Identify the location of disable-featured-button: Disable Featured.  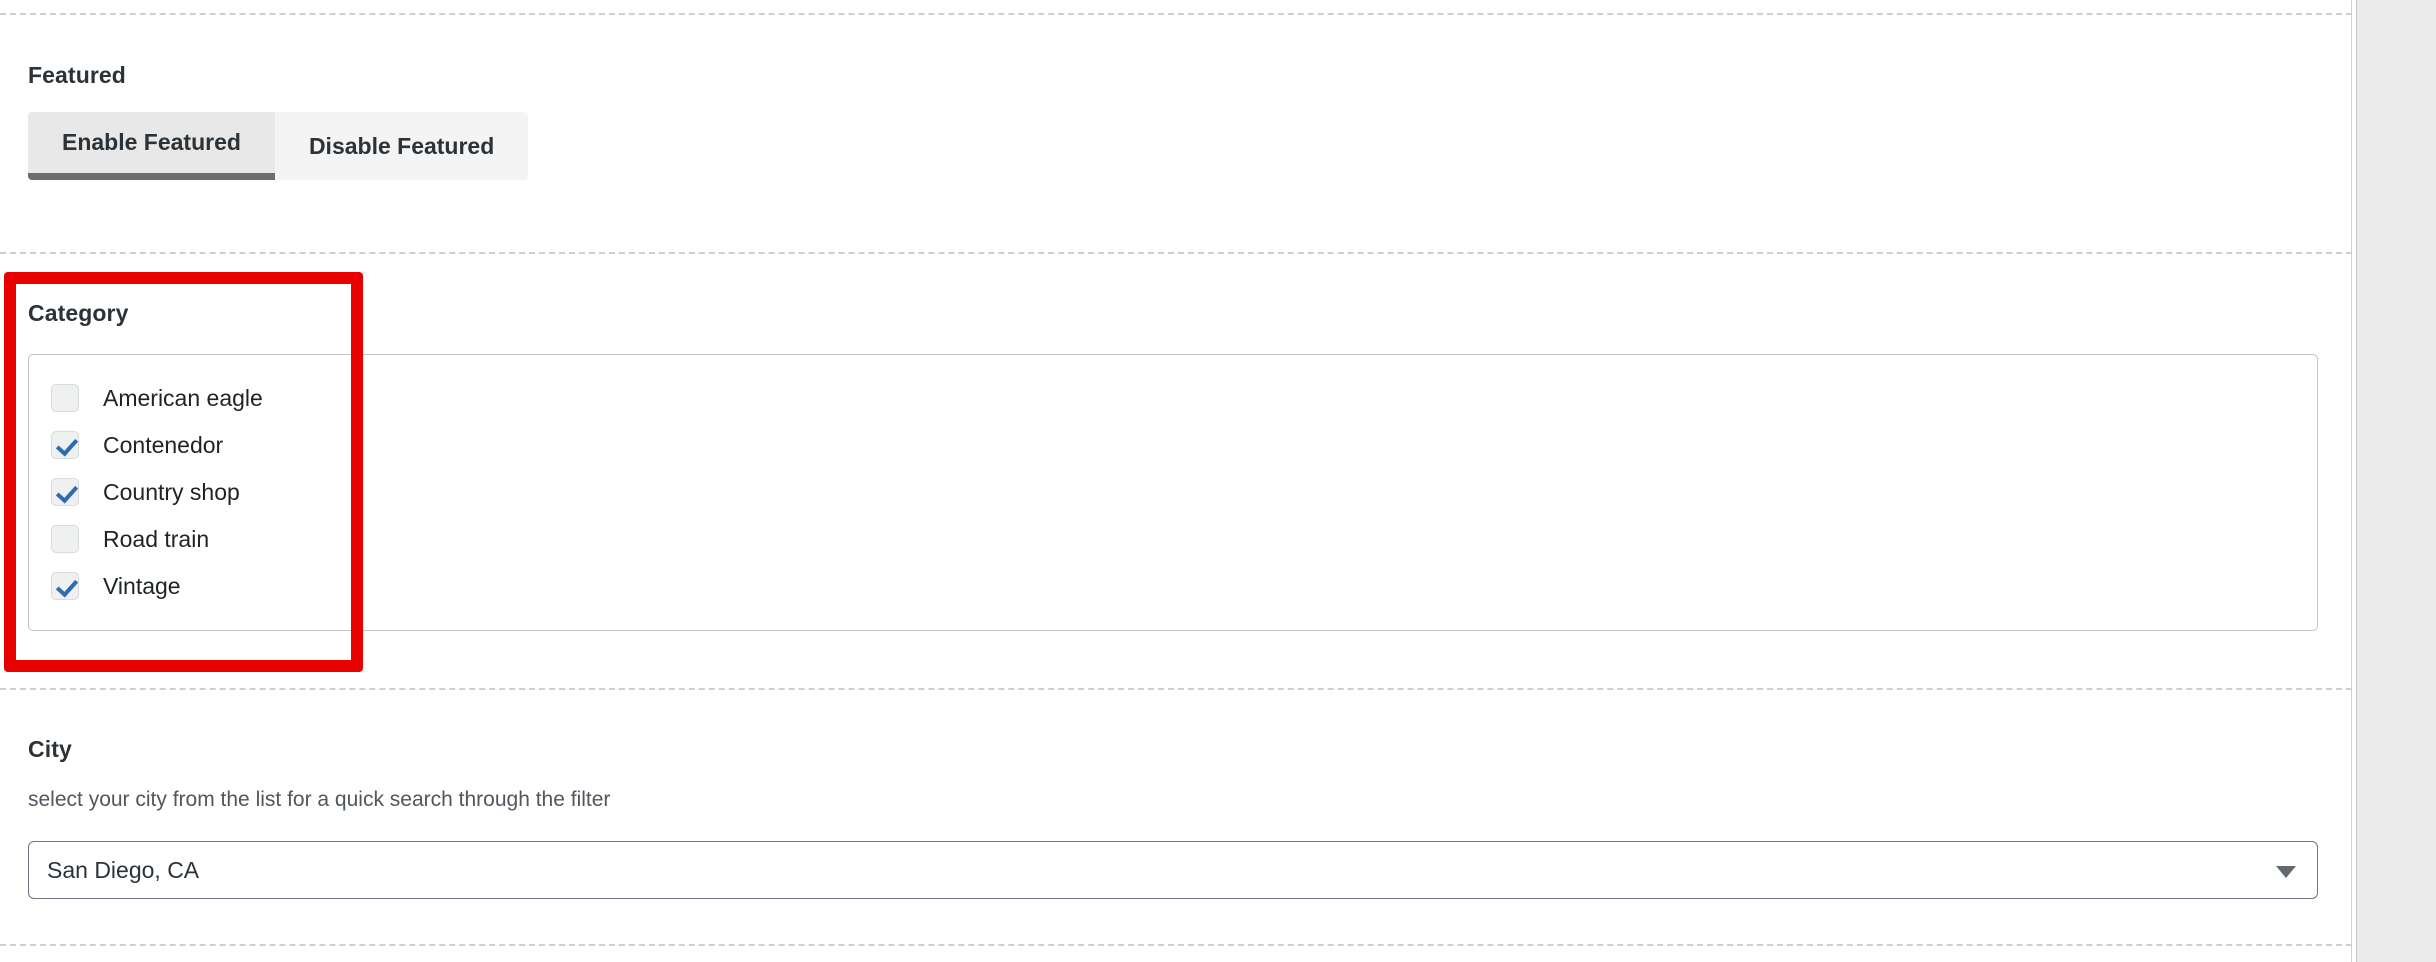
(401, 145).